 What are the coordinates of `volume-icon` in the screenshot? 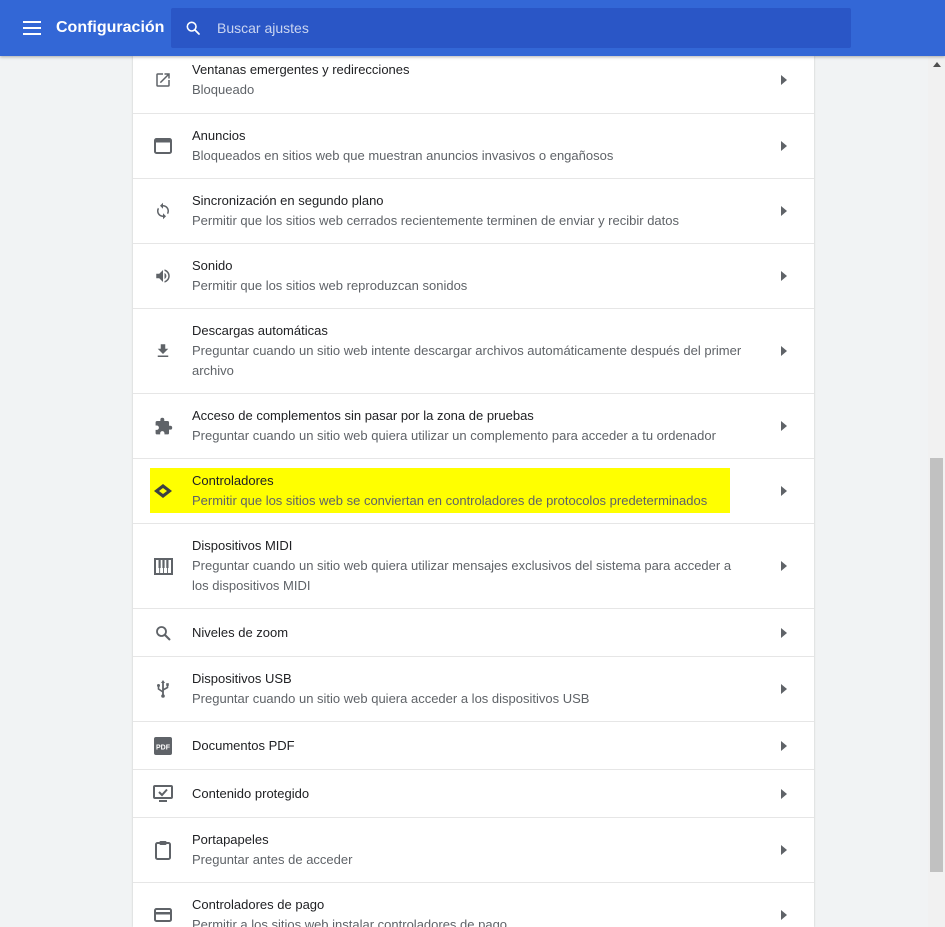 It's located at (163, 276).